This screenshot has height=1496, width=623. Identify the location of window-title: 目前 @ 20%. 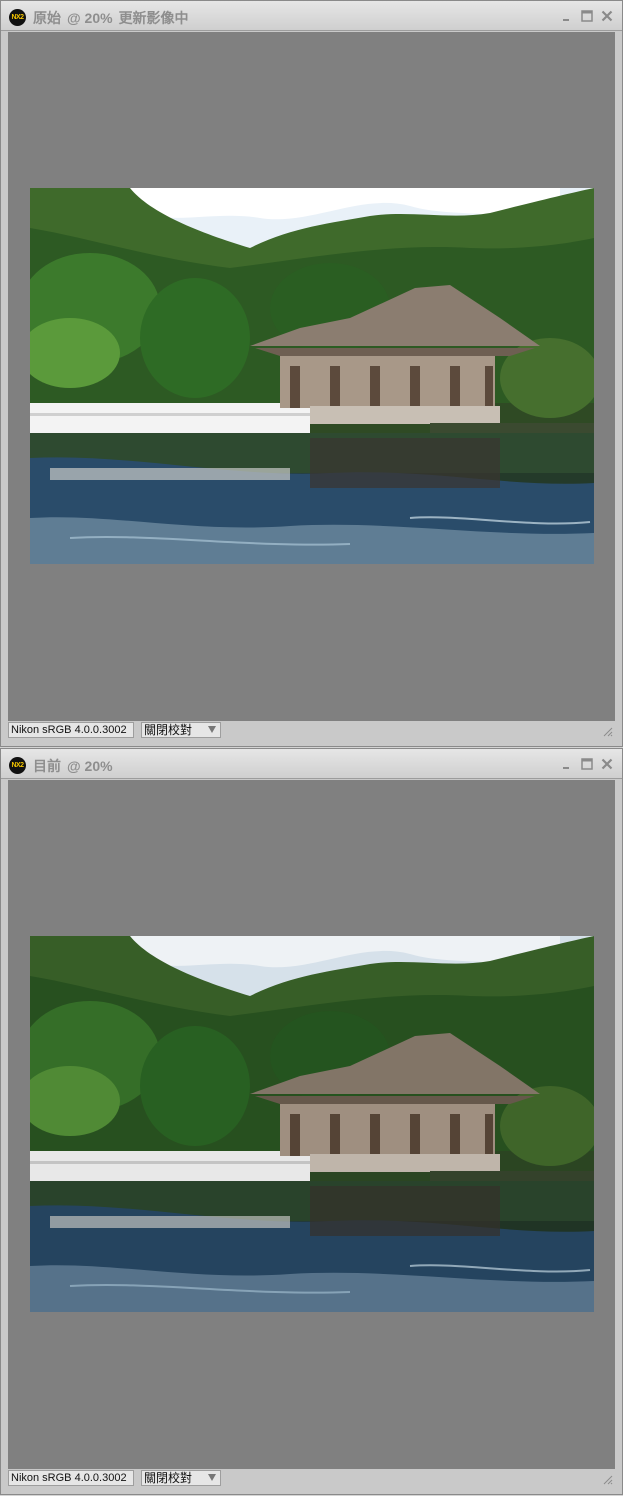
(76, 766).